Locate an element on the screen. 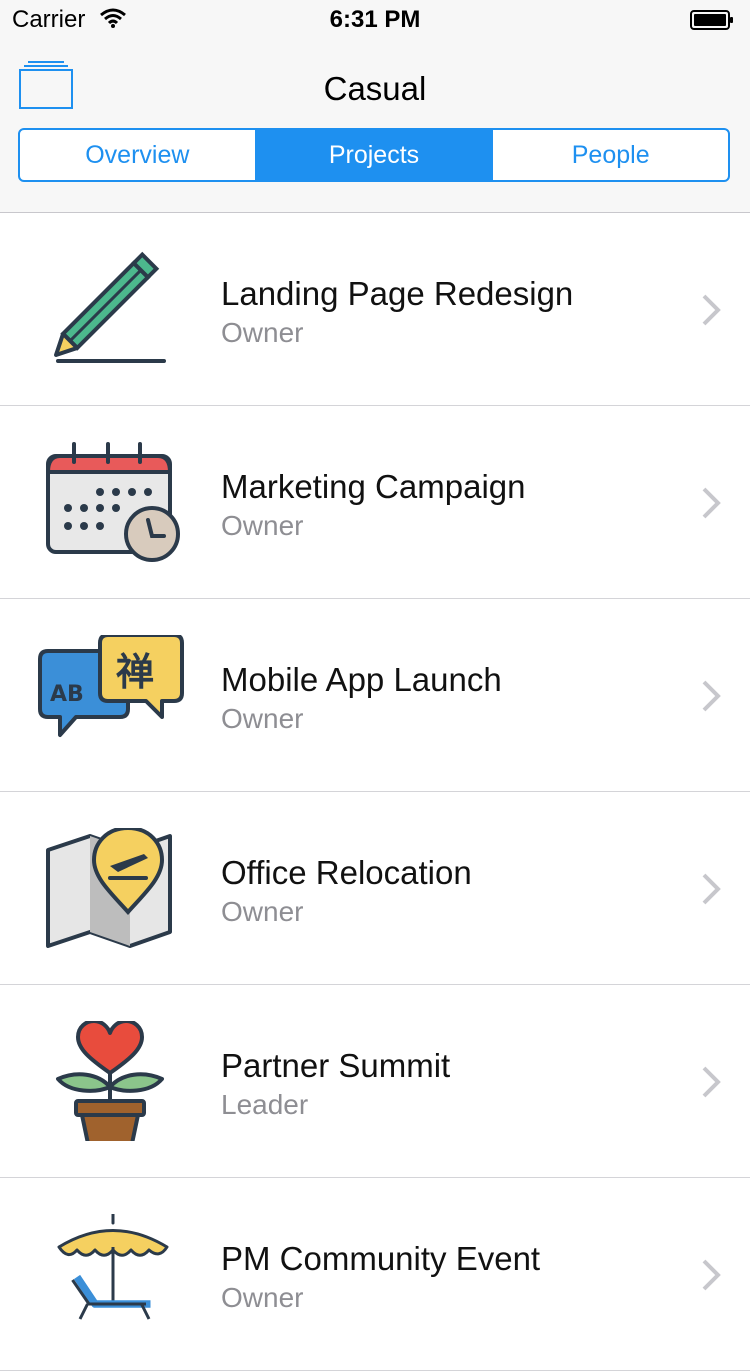 The height and width of the screenshot is (1371, 750). project-role: Leader is located at coordinates (265, 1104).